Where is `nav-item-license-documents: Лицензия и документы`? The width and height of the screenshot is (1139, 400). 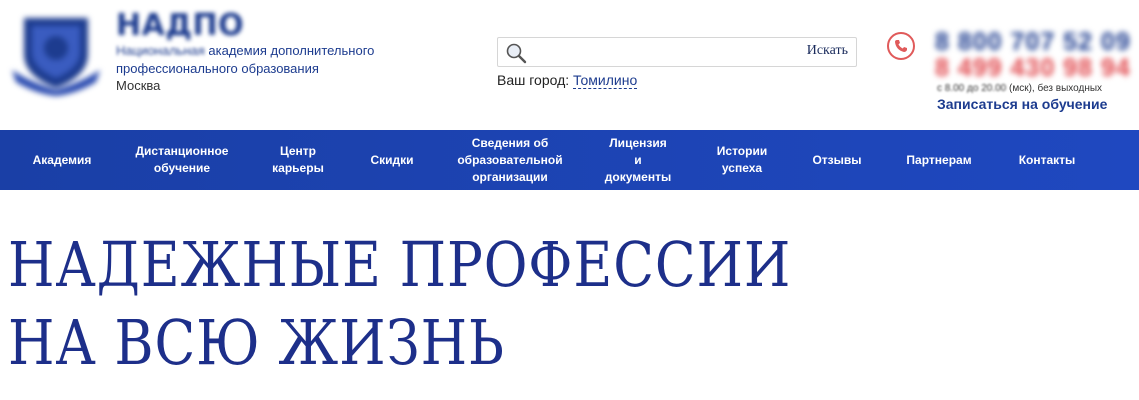 nav-item-license-documents: Лицензия и документы is located at coordinates (638, 160).